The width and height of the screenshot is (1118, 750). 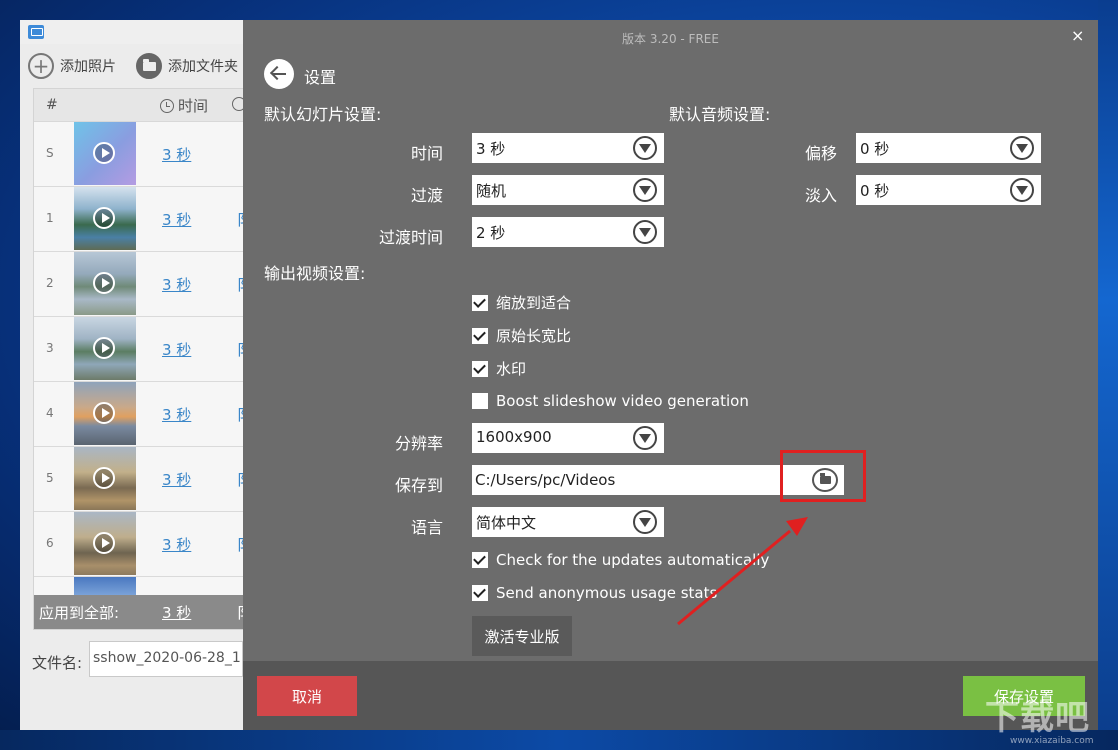 I want to click on save-to-label: 保存到, so click(x=418, y=485).